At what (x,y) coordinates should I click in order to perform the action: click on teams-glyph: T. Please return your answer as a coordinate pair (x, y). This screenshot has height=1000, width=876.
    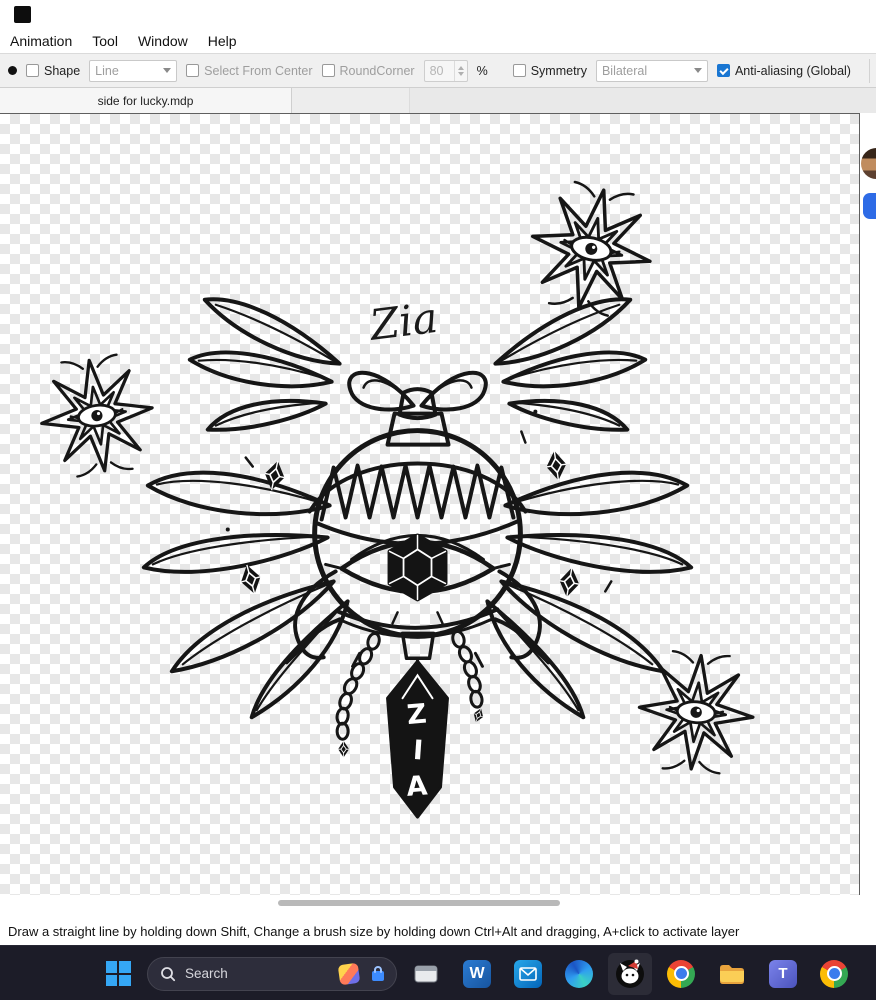
    Looking at the image, I should click on (783, 973).